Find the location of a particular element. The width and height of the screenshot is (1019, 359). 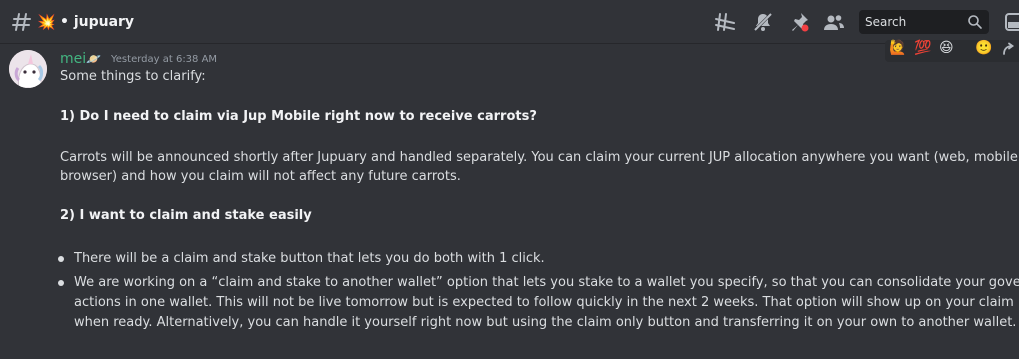

add-reaction-icon: 🙂 is located at coordinates (983, 48).